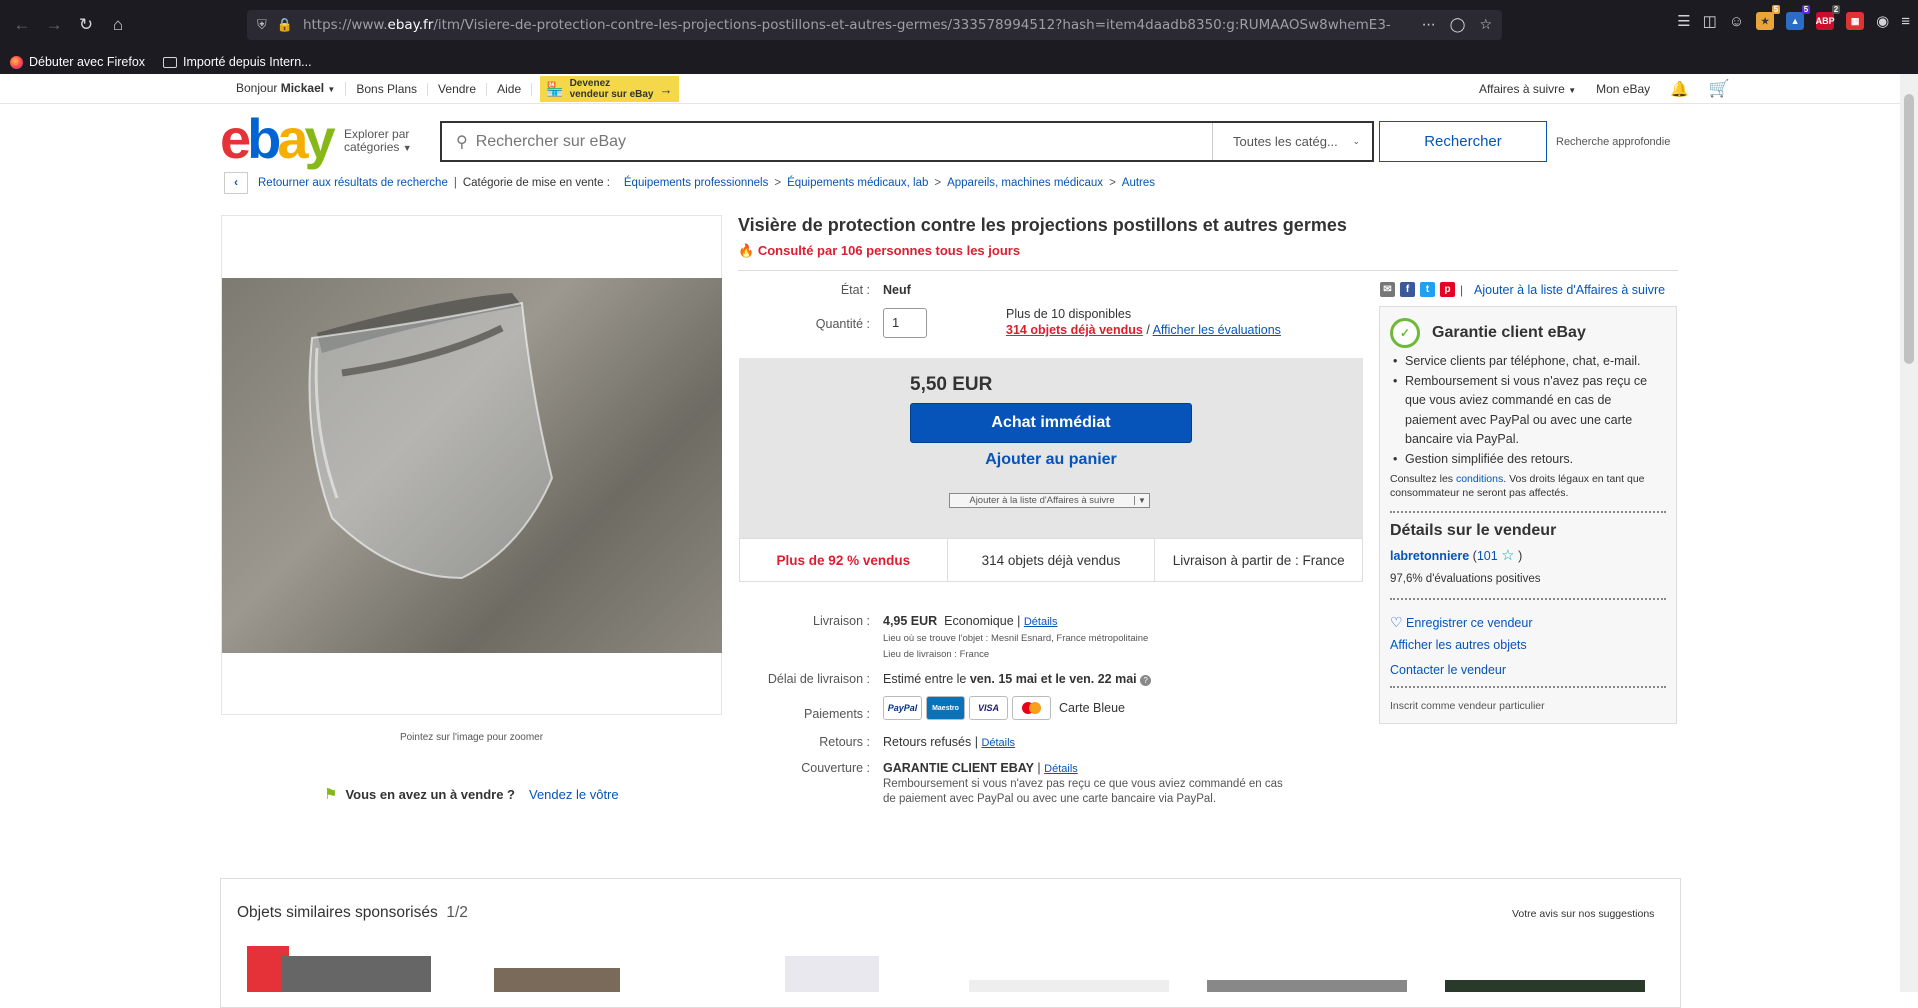  What do you see at coordinates (1479, 479) in the screenshot?
I see `conditions-link: conditions` at bounding box center [1479, 479].